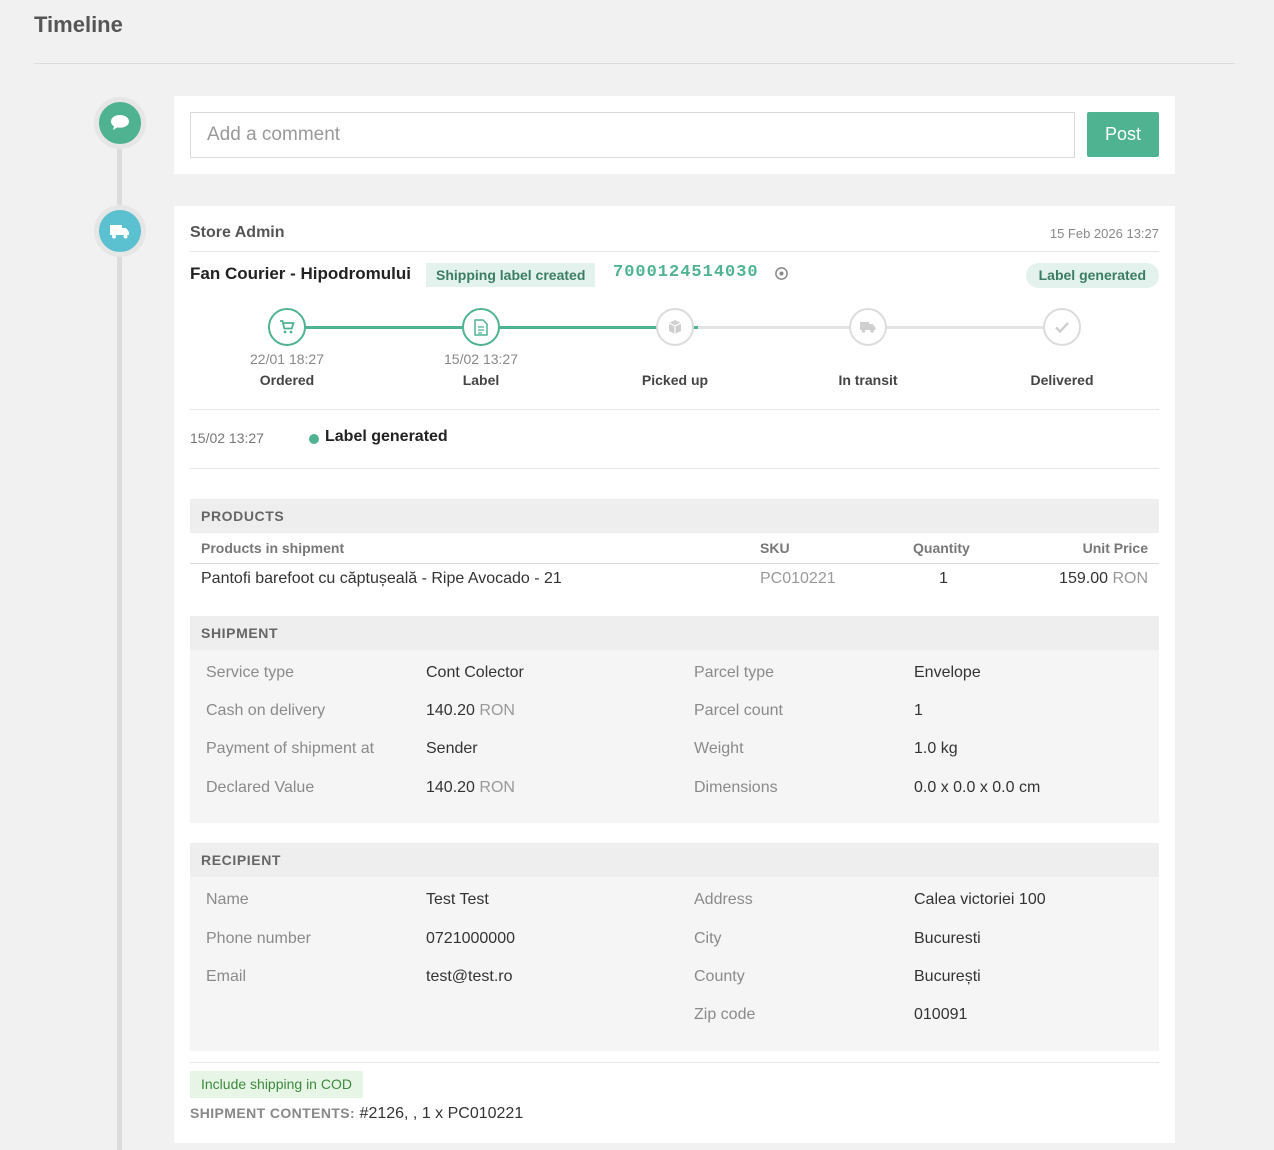 This screenshot has height=1150, width=1274. I want to click on box-icon, so click(675, 327).